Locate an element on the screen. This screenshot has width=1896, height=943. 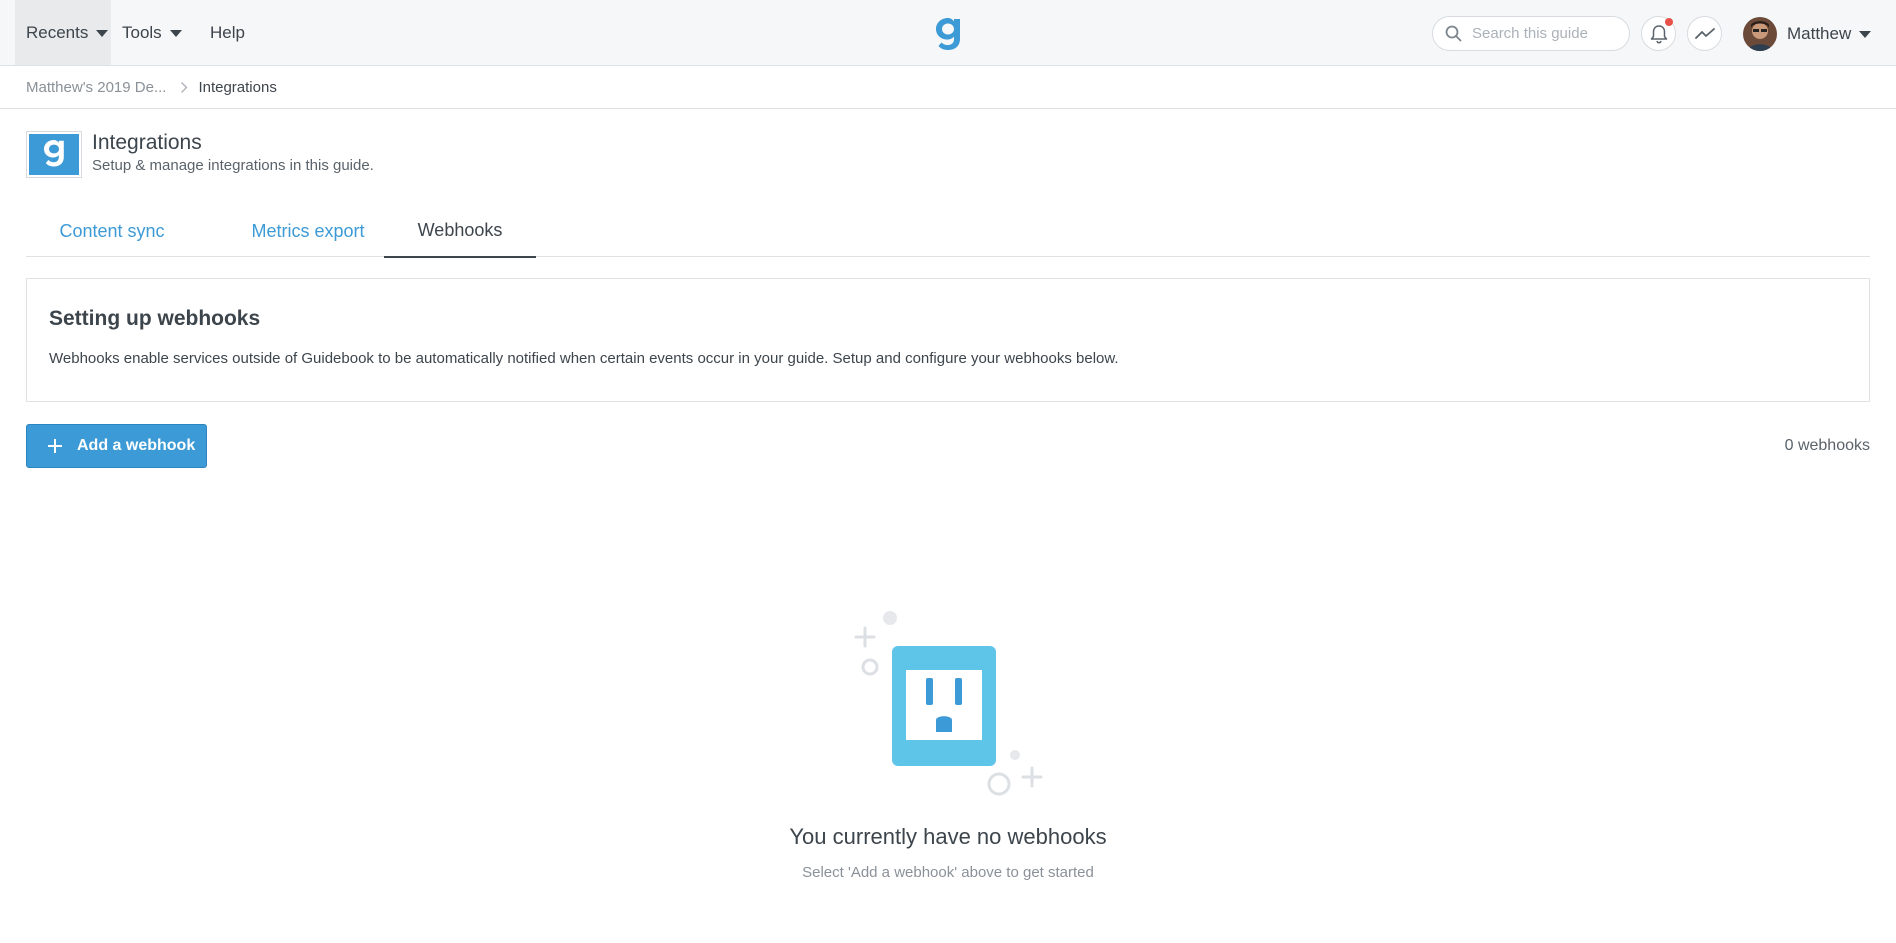
recents-menu: Recents is located at coordinates (63, 32).